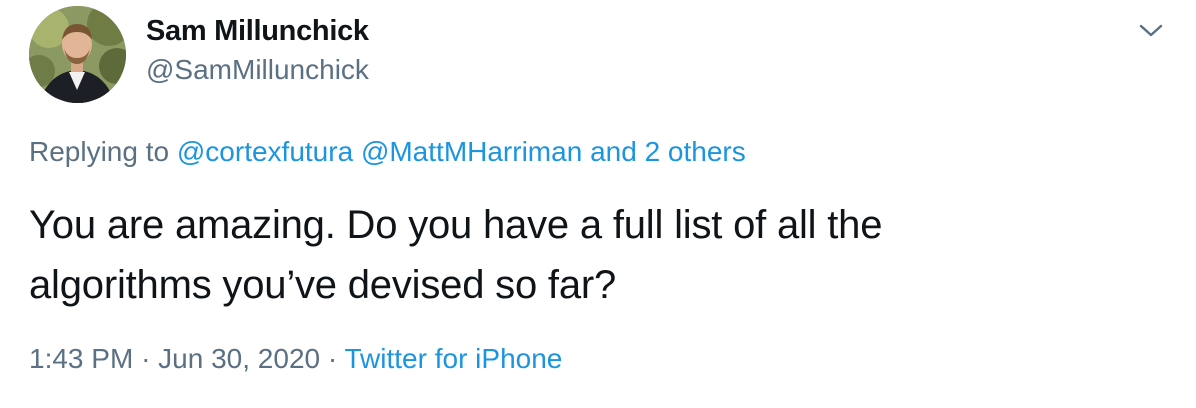  Describe the element at coordinates (239, 358) in the screenshot. I see `tweet-date: Jun 30, 2020` at that location.